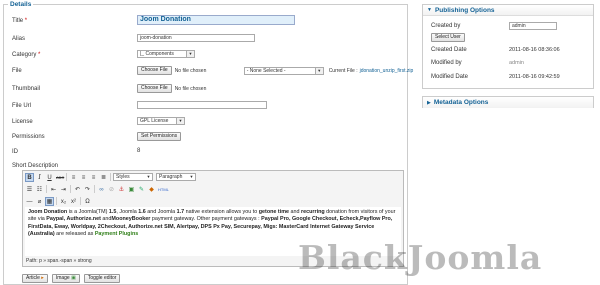 The height and width of the screenshot is (285, 600). What do you see at coordinates (429, 102) in the screenshot?
I see `expand-triangle-icon: ▶` at bounding box center [429, 102].